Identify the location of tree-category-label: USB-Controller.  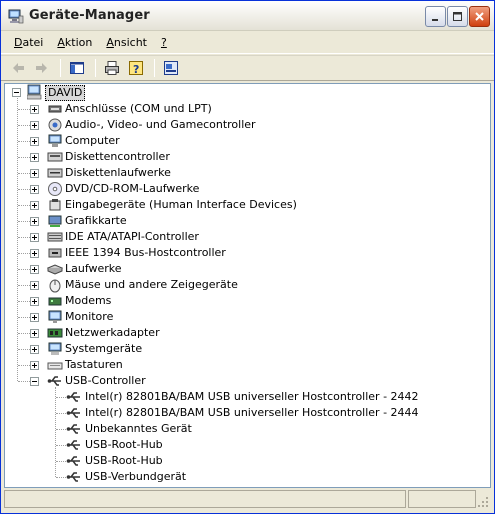
(105, 381).